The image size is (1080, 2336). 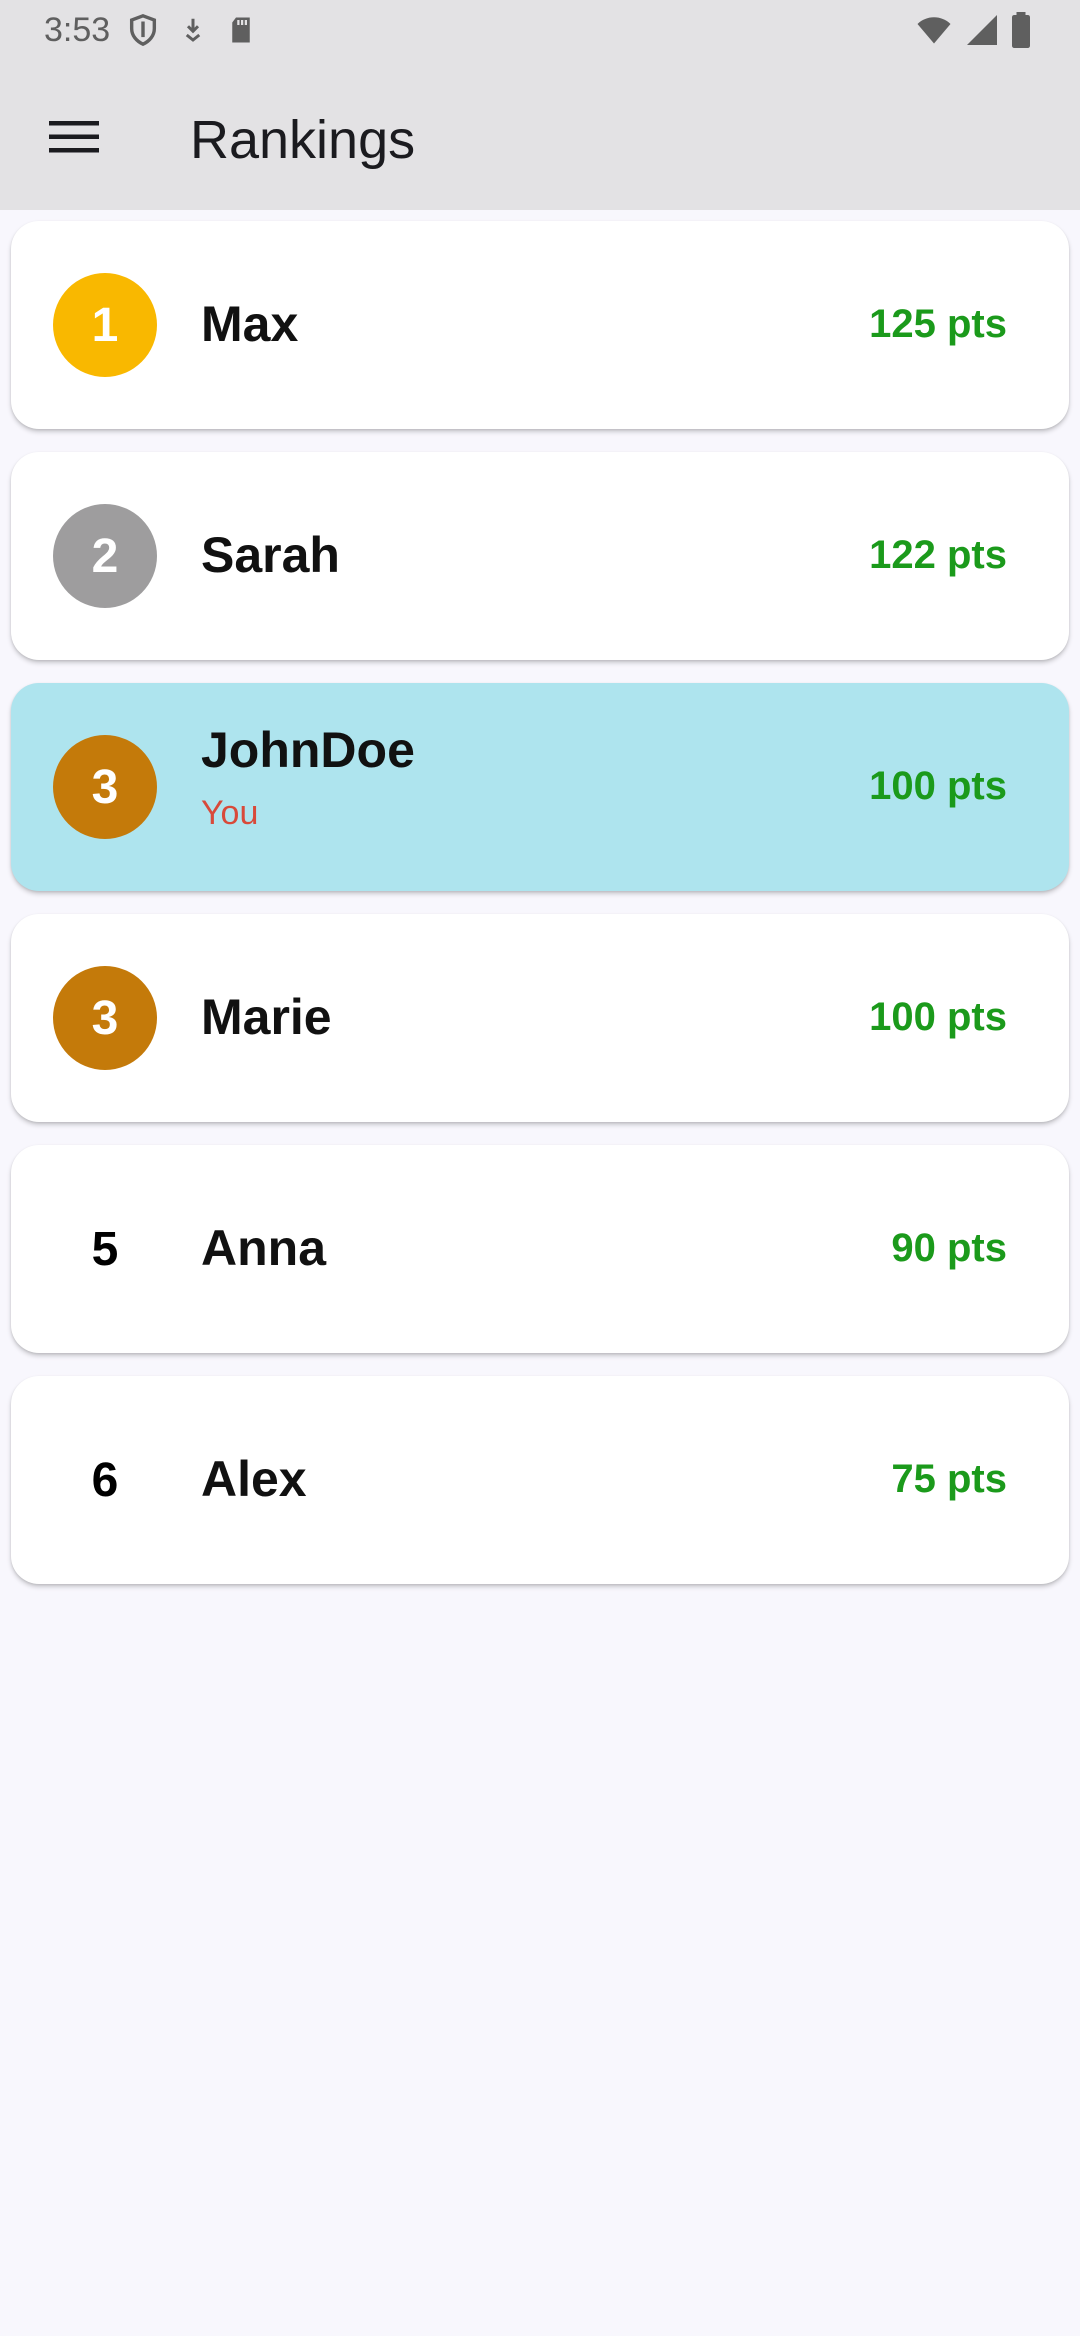 I want to click on ranking-card: 3 Marie 100 pts, so click(x=540, y=1018).